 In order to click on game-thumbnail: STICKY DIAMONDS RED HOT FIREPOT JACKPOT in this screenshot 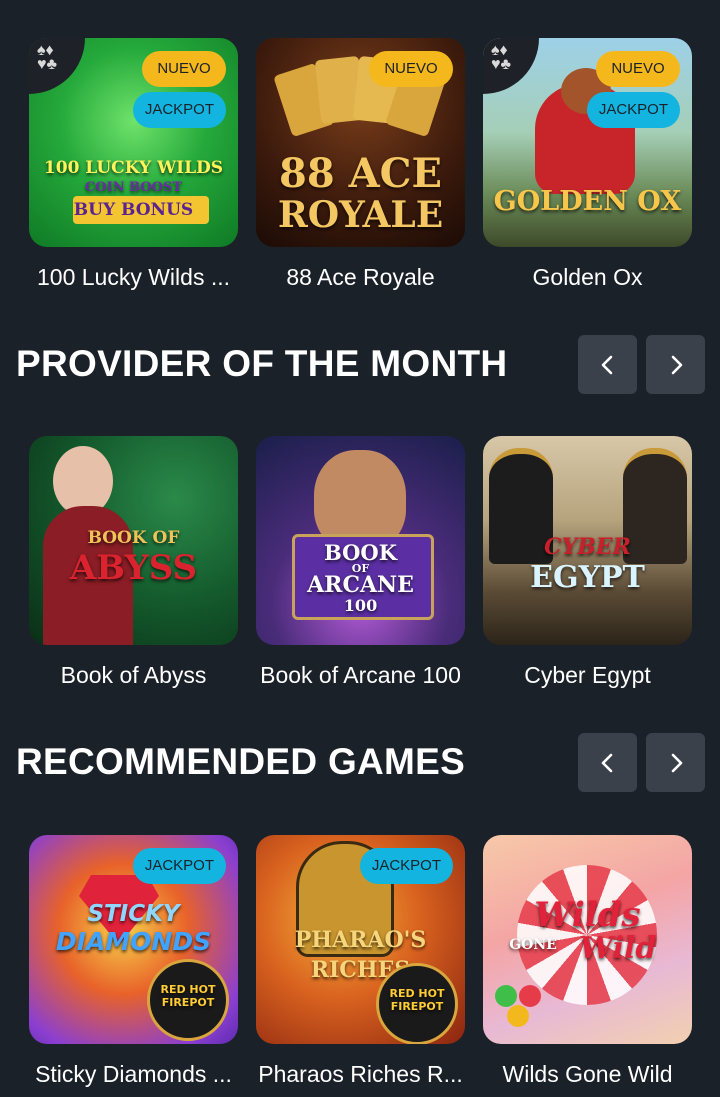, I will do `click(133, 939)`.